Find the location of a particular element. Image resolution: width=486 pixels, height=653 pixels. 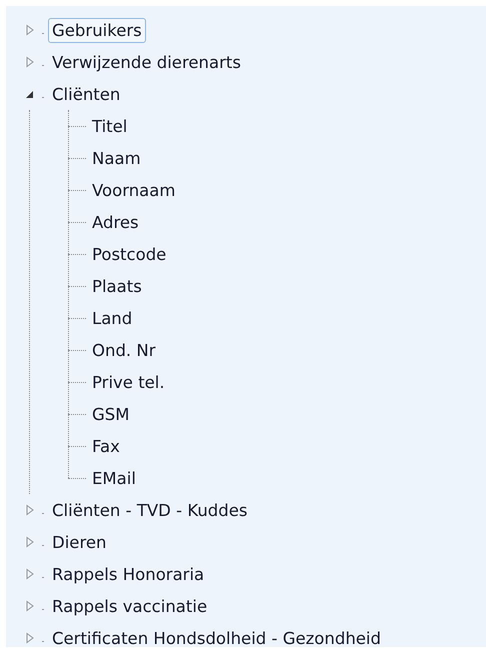

tree-item: Land is located at coordinates (112, 318).